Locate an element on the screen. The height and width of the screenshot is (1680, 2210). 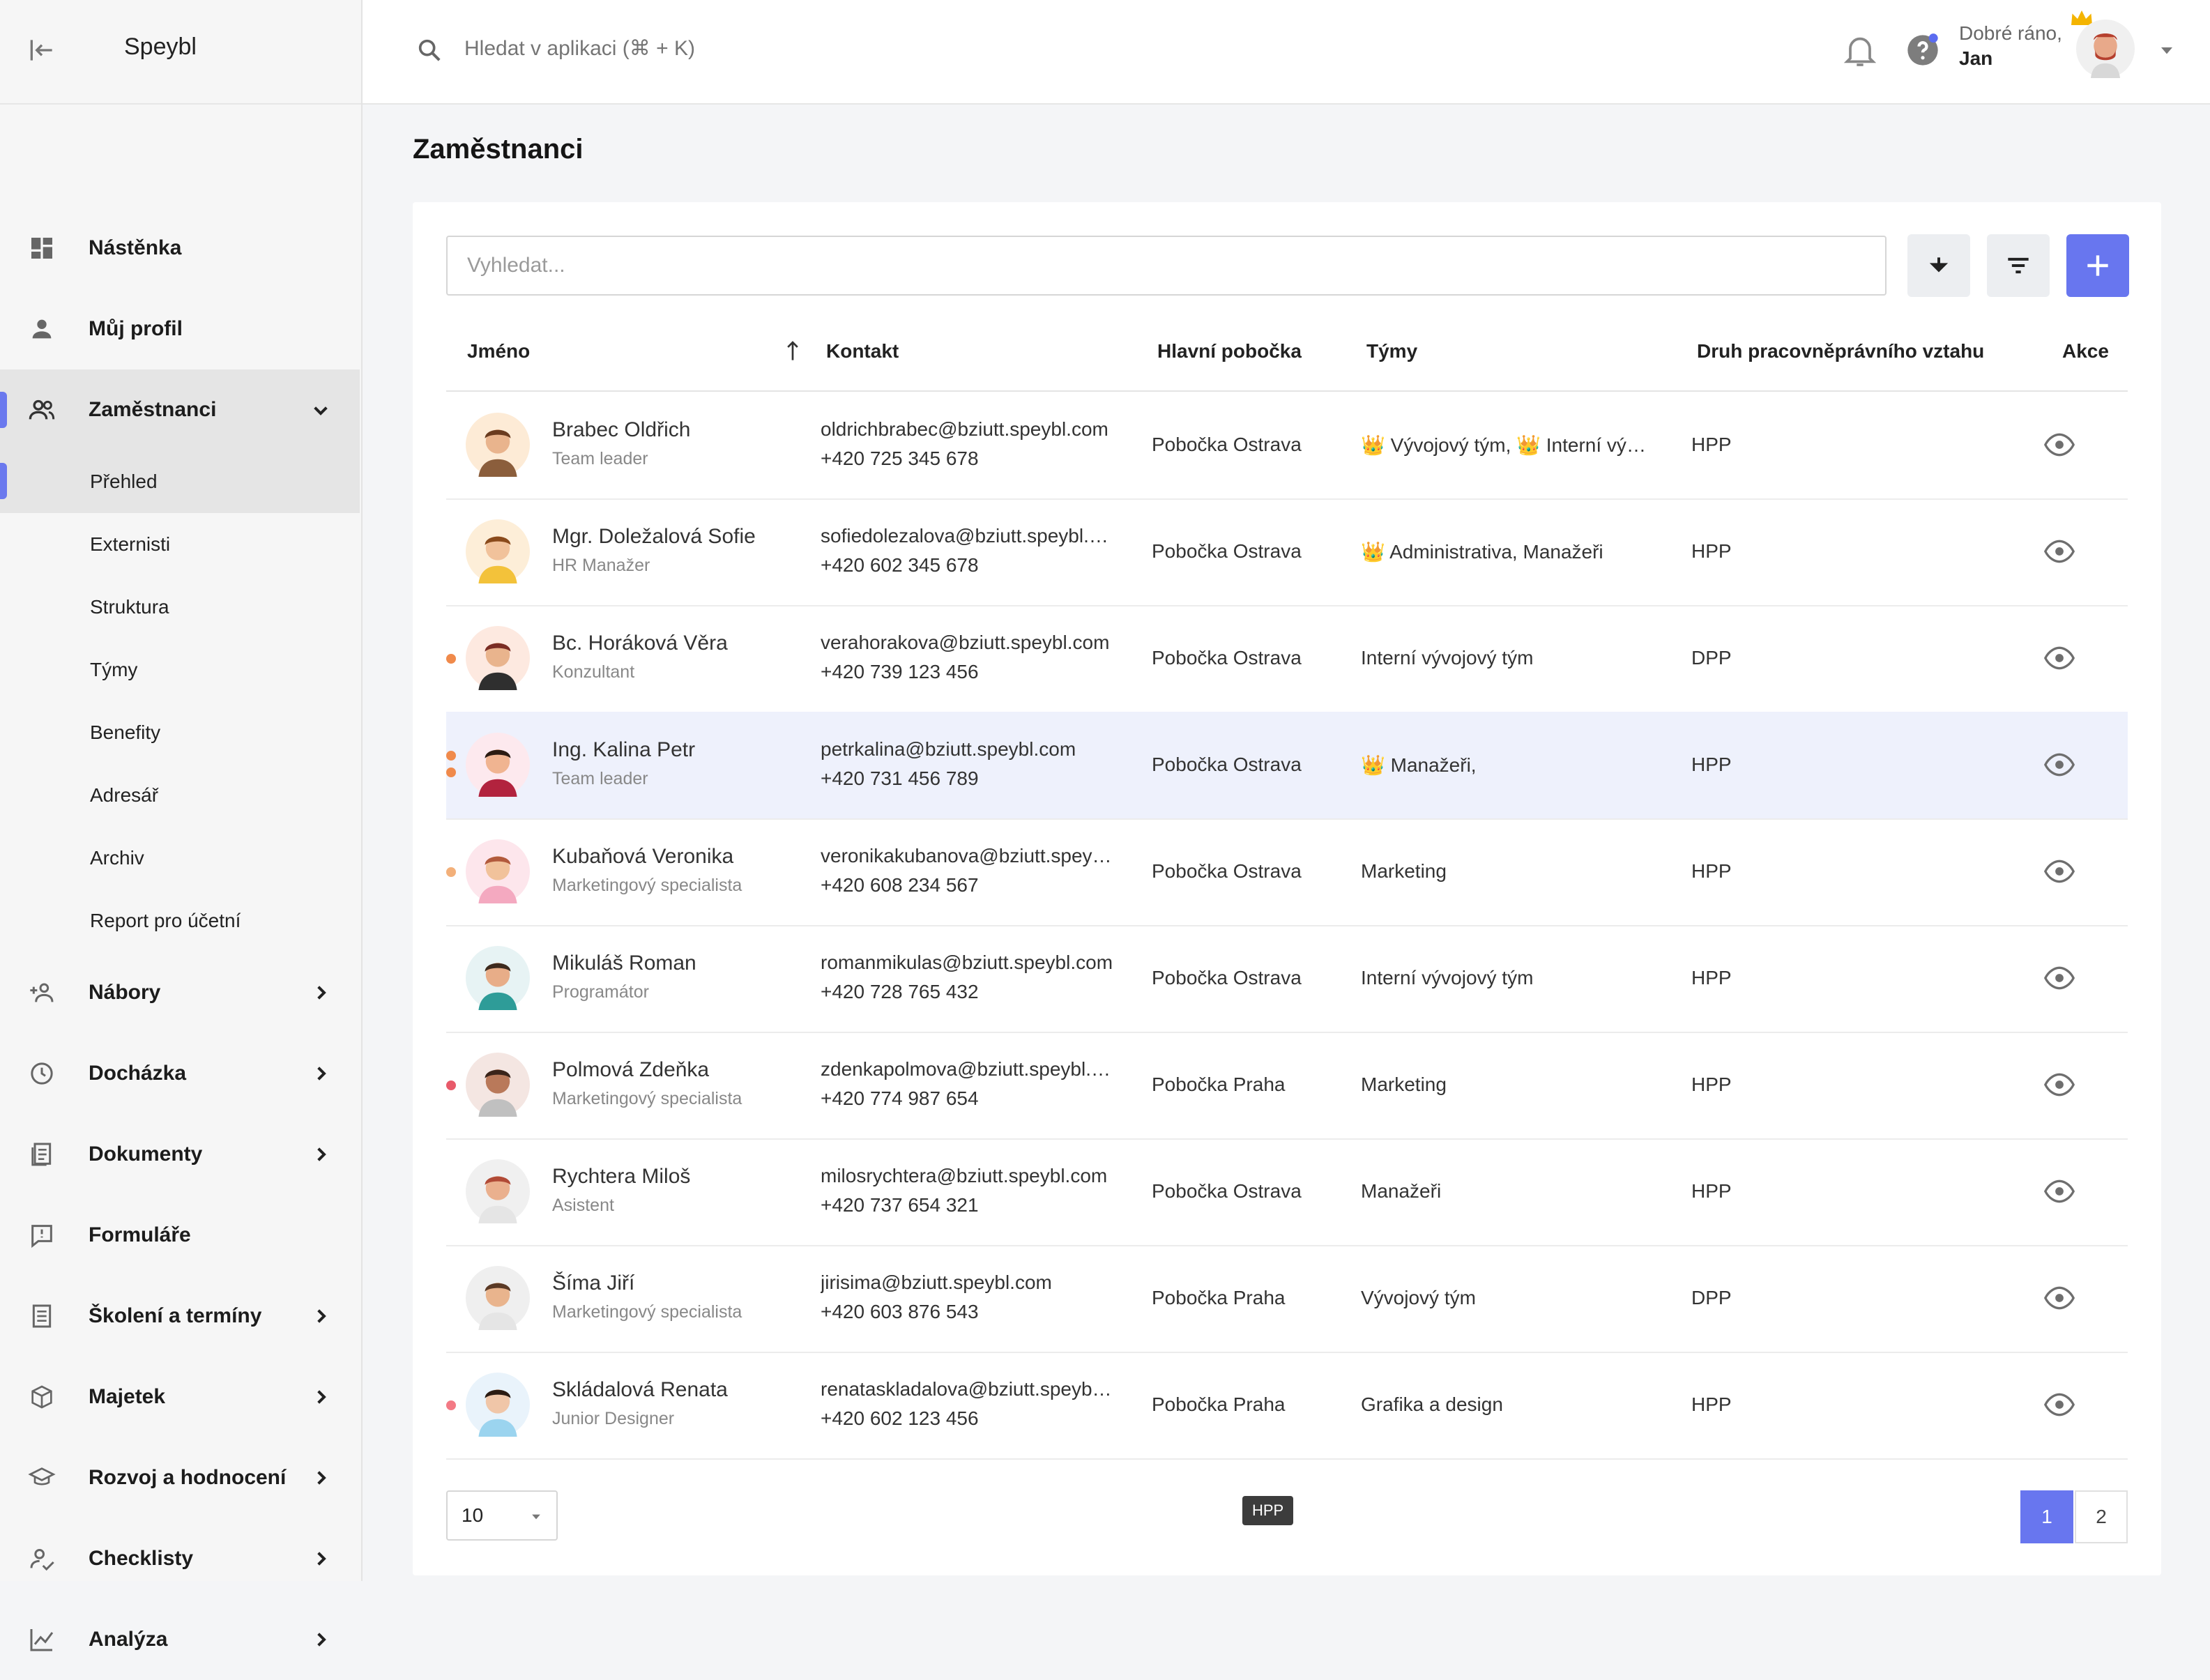
table-search-input is located at coordinates (1166, 266).